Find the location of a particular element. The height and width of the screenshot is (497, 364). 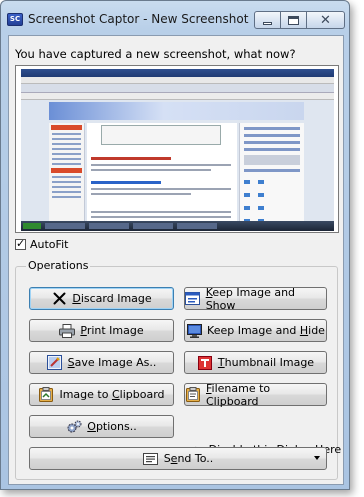

thumbnail-image-button: Thumbnail Image is located at coordinates (255, 362).